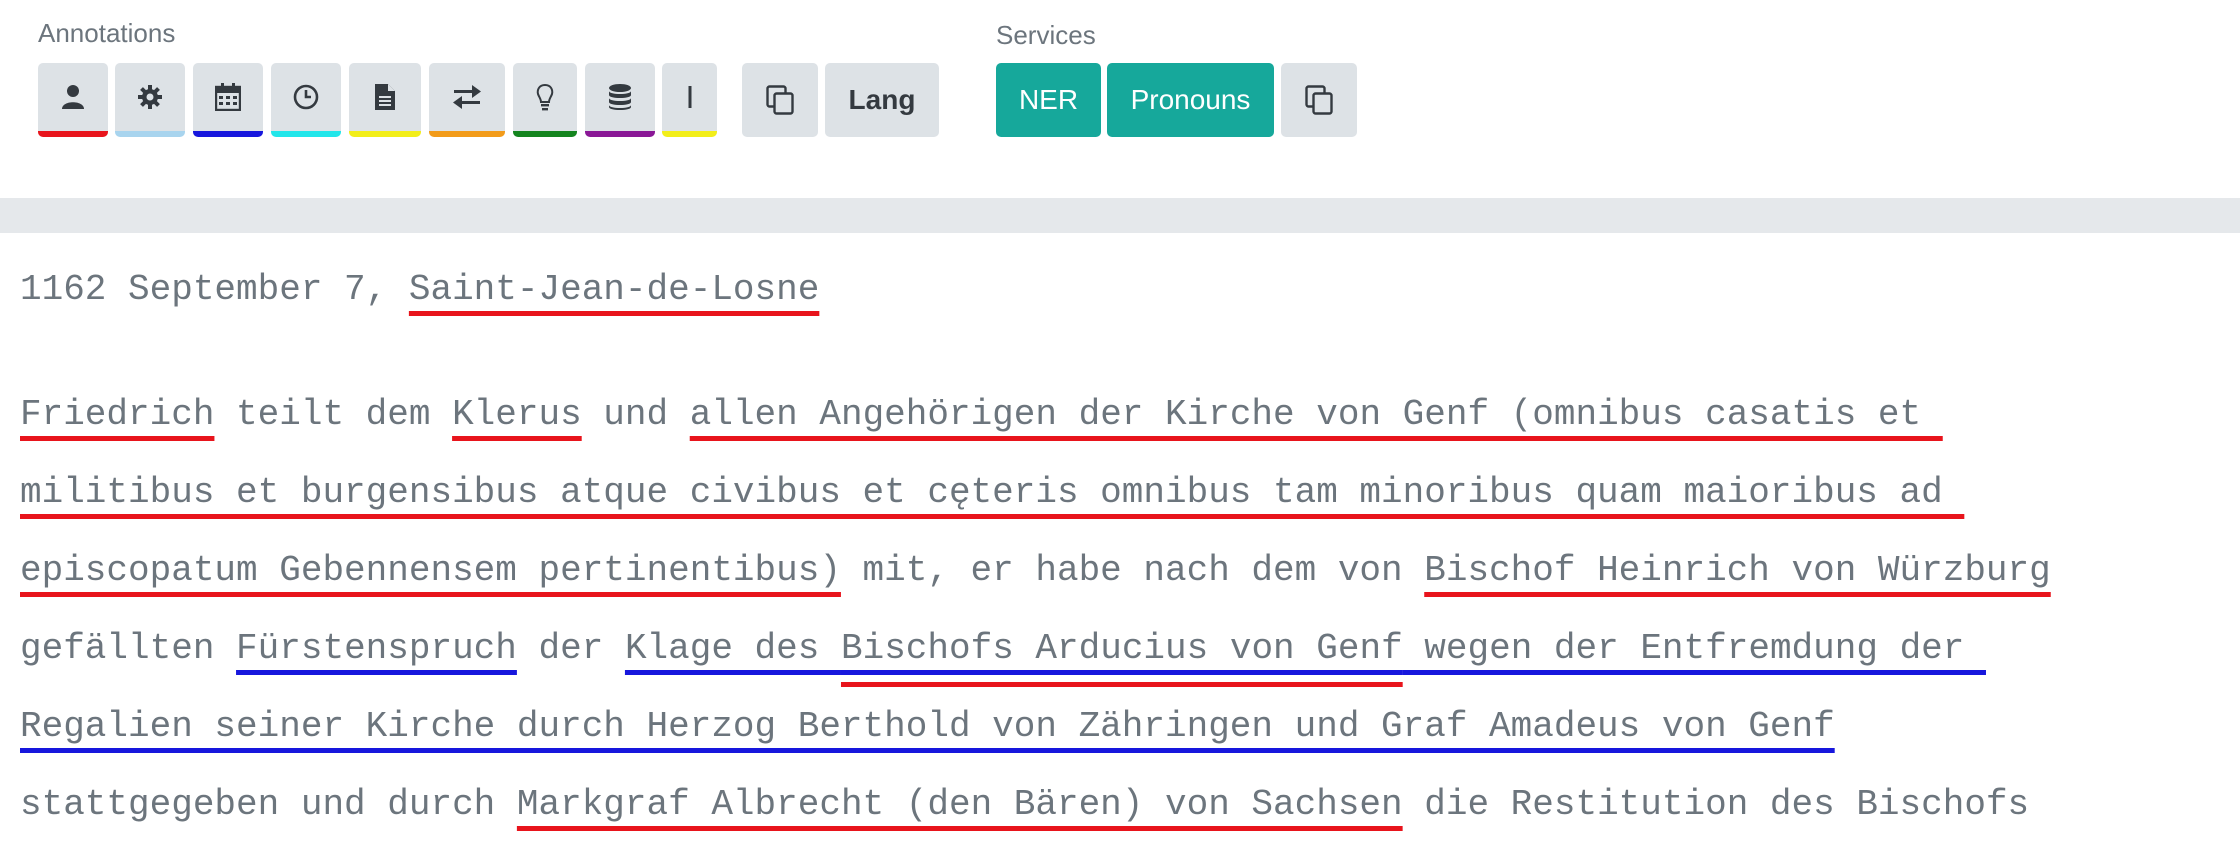 This screenshot has width=2240, height=848. I want to click on annotate-data-button, so click(620, 100).